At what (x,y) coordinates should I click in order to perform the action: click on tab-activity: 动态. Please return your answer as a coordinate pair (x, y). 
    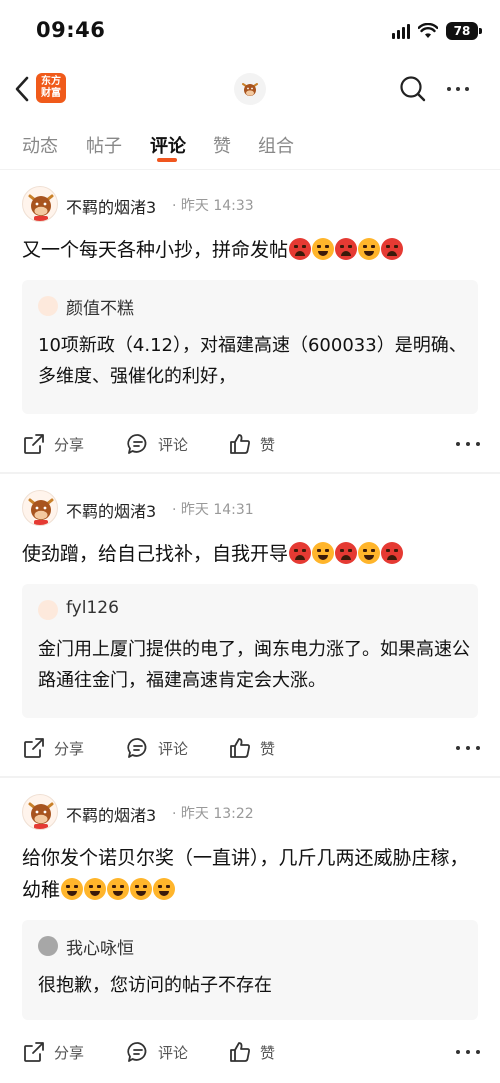
    Looking at the image, I should click on (40, 145).